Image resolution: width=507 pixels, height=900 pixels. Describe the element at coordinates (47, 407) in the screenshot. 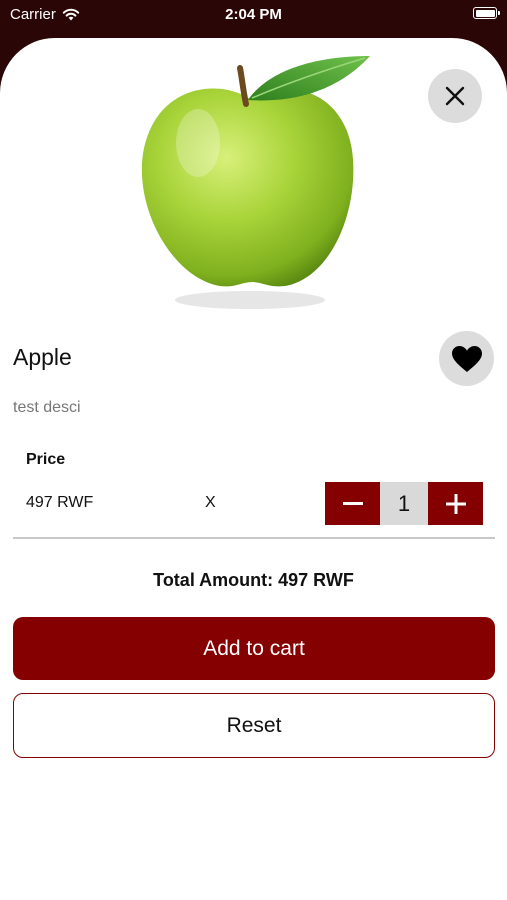

I see `product-description: test desci` at that location.